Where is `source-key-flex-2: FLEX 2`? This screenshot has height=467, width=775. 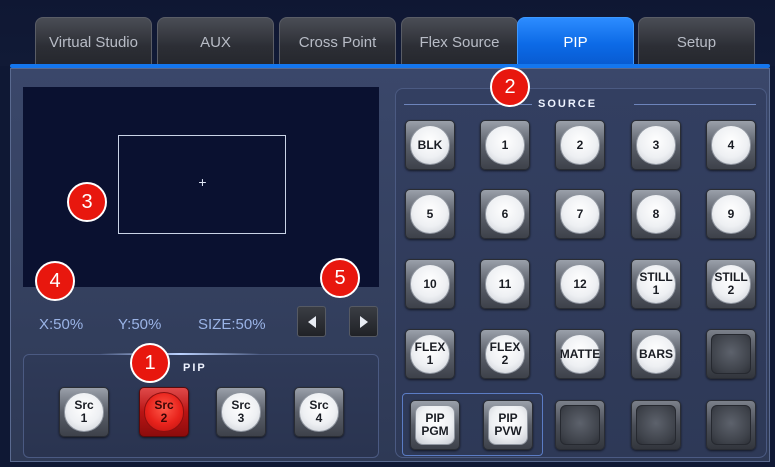
source-key-flex-2: FLEX 2 is located at coordinates (505, 354).